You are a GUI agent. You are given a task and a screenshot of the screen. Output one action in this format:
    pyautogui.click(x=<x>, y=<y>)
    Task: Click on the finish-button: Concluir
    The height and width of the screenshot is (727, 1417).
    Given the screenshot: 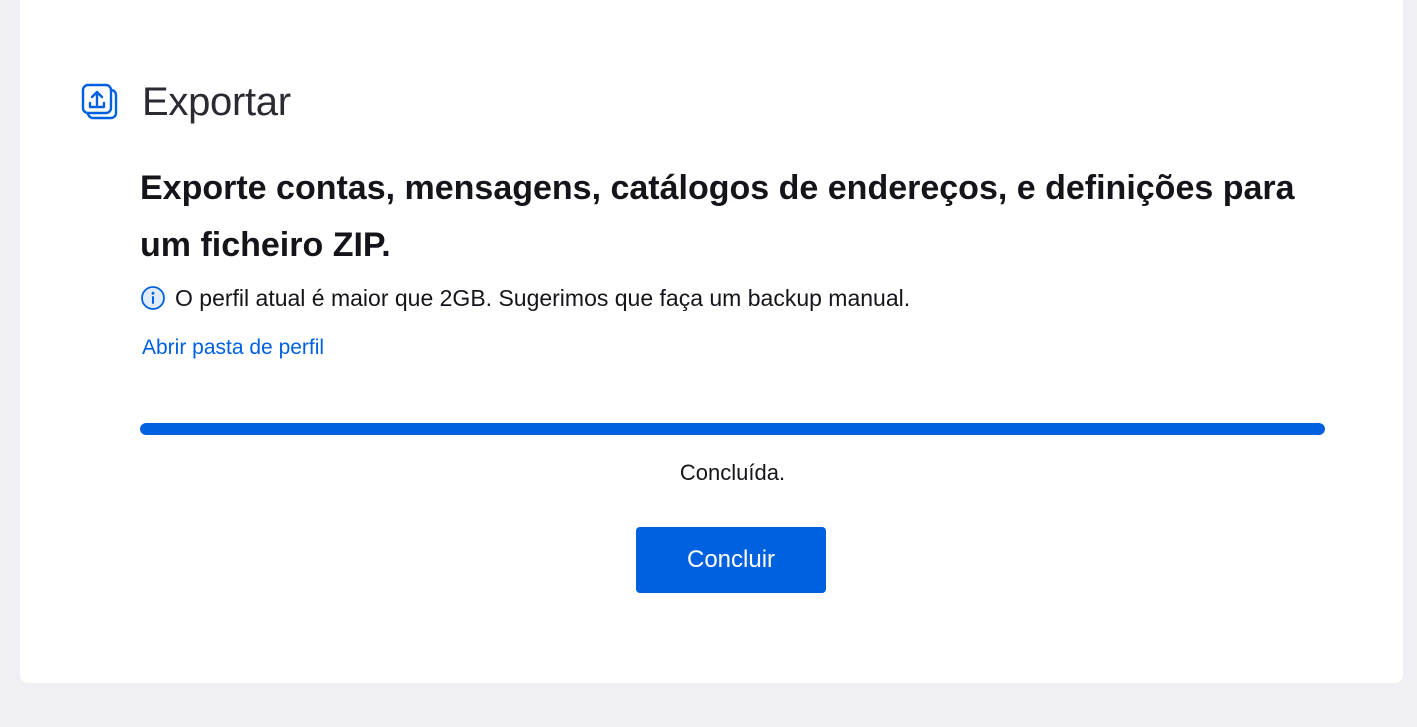 What is the action you would take?
    pyautogui.click(x=731, y=560)
    